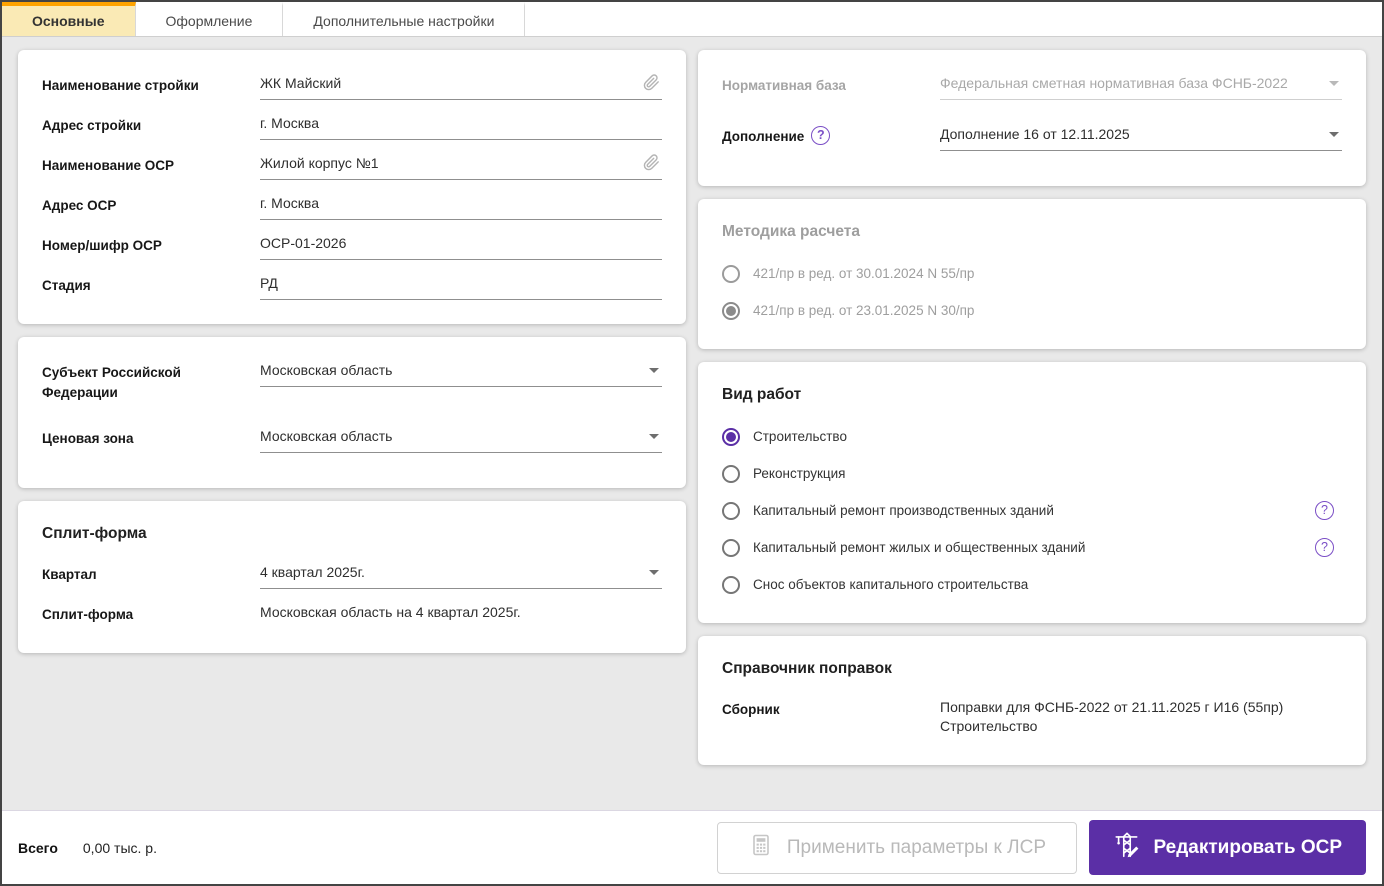 The image size is (1384, 886). What do you see at coordinates (461, 247) in the screenshot?
I see `text-field: ОСР-01-2026` at bounding box center [461, 247].